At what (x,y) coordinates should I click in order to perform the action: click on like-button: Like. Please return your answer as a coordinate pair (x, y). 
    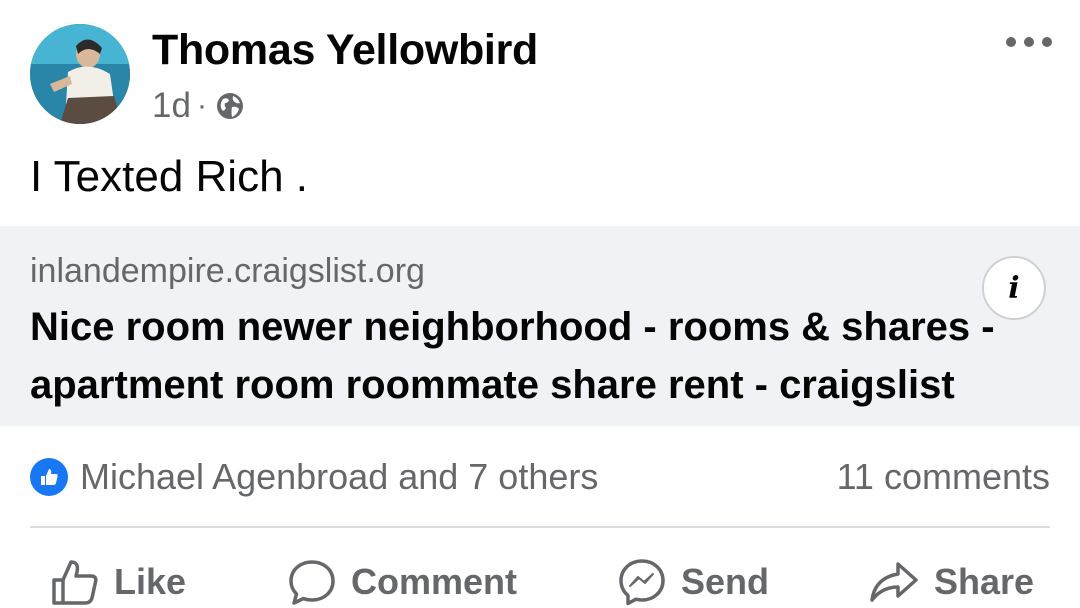
    Looking at the image, I should click on (118, 582).